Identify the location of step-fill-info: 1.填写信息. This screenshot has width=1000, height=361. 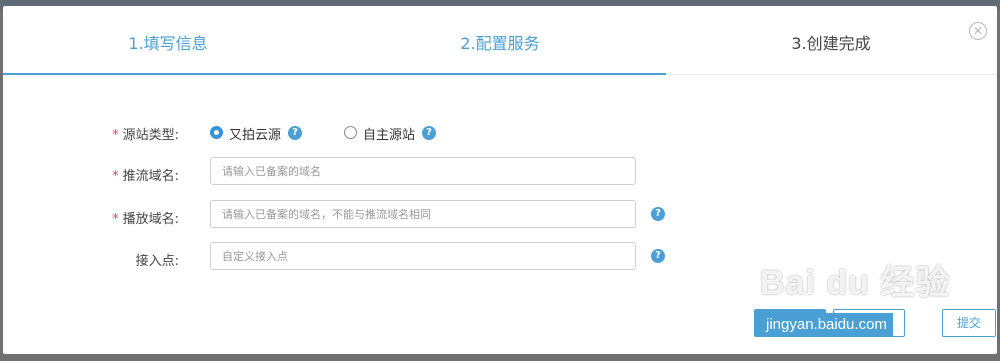
(168, 42).